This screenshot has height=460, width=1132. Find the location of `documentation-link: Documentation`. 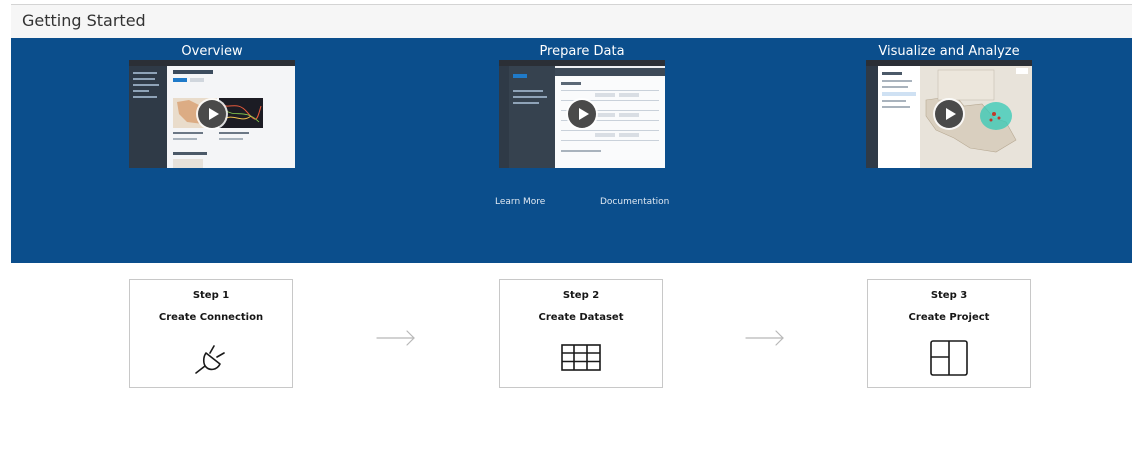

documentation-link: Documentation is located at coordinates (634, 202).